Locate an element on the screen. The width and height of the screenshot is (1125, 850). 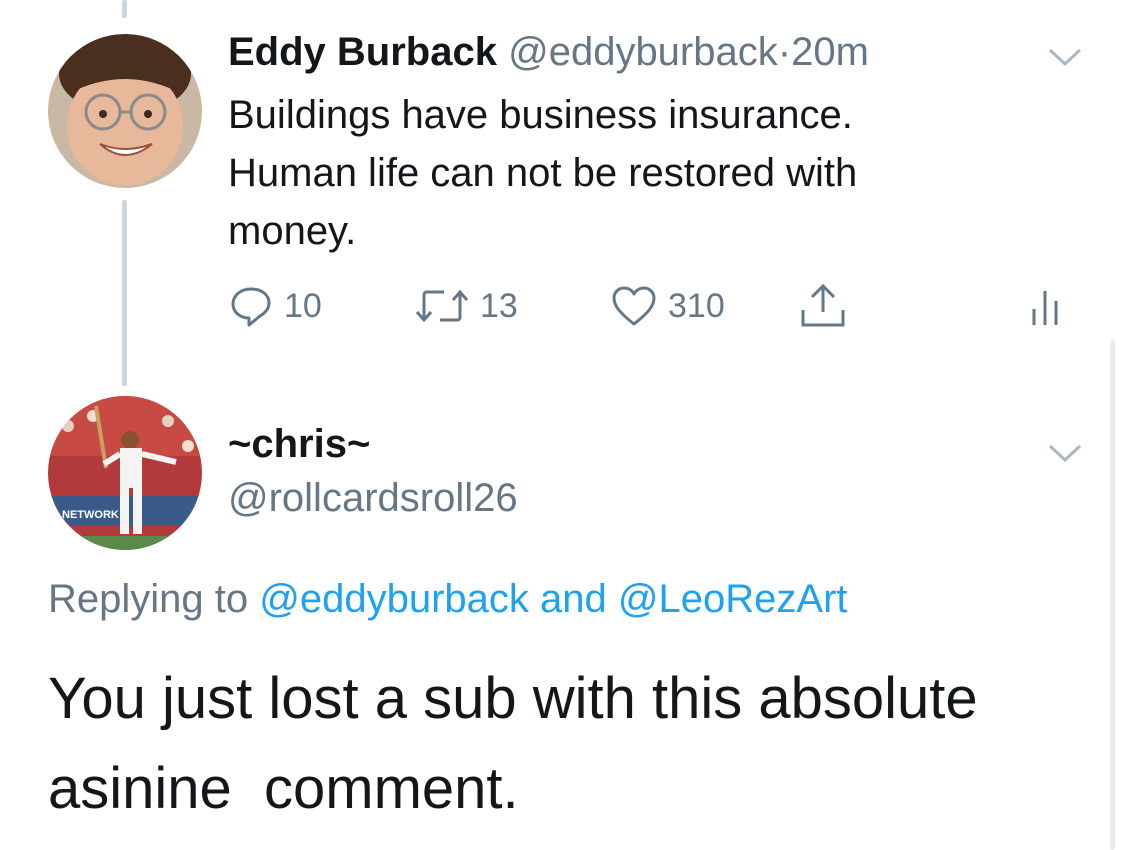
reply-author-handle: @rollcardsroll26 is located at coordinates (373, 498).